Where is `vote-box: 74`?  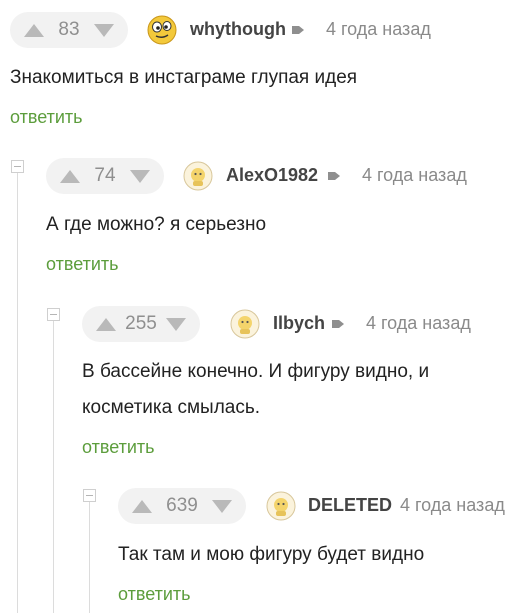 vote-box: 74 is located at coordinates (105, 176).